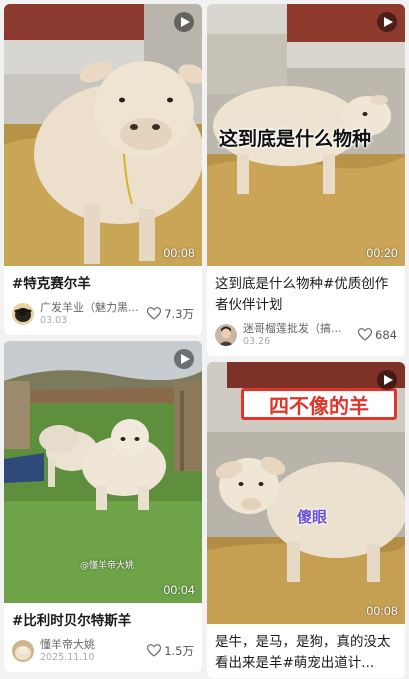  What do you see at coordinates (67, 657) in the screenshot?
I see `post-date: 2025.11.10` at bounding box center [67, 657].